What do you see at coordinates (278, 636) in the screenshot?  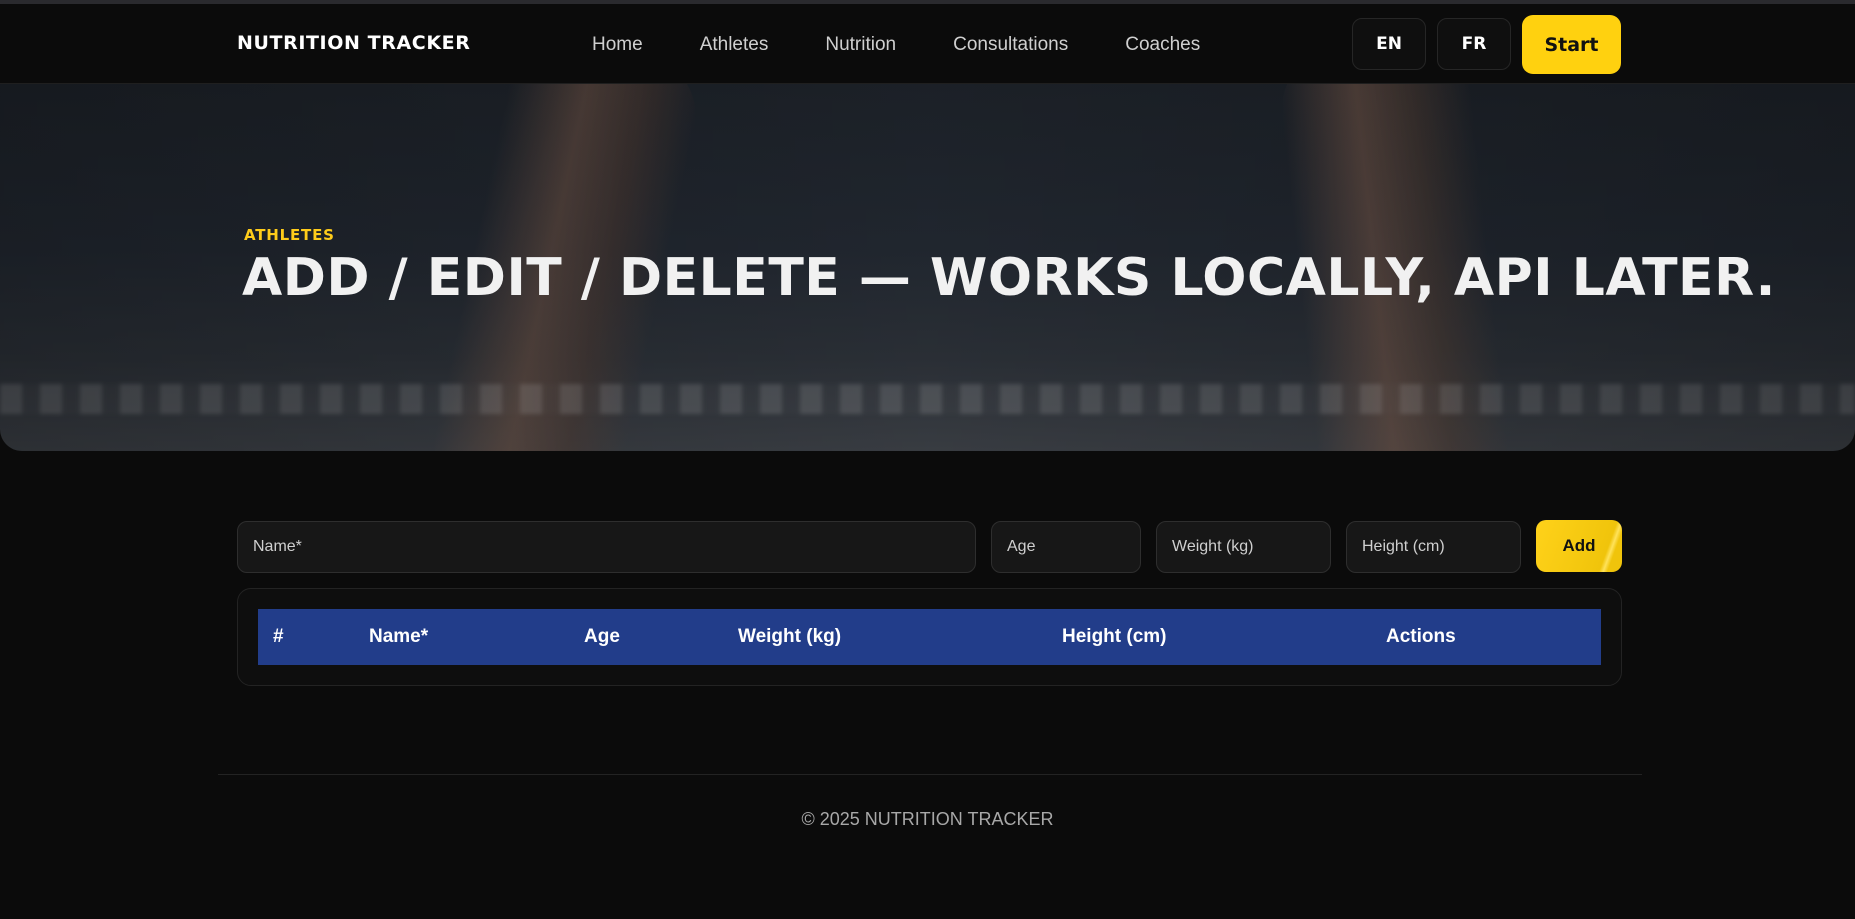 I see `column-header-index: #` at bounding box center [278, 636].